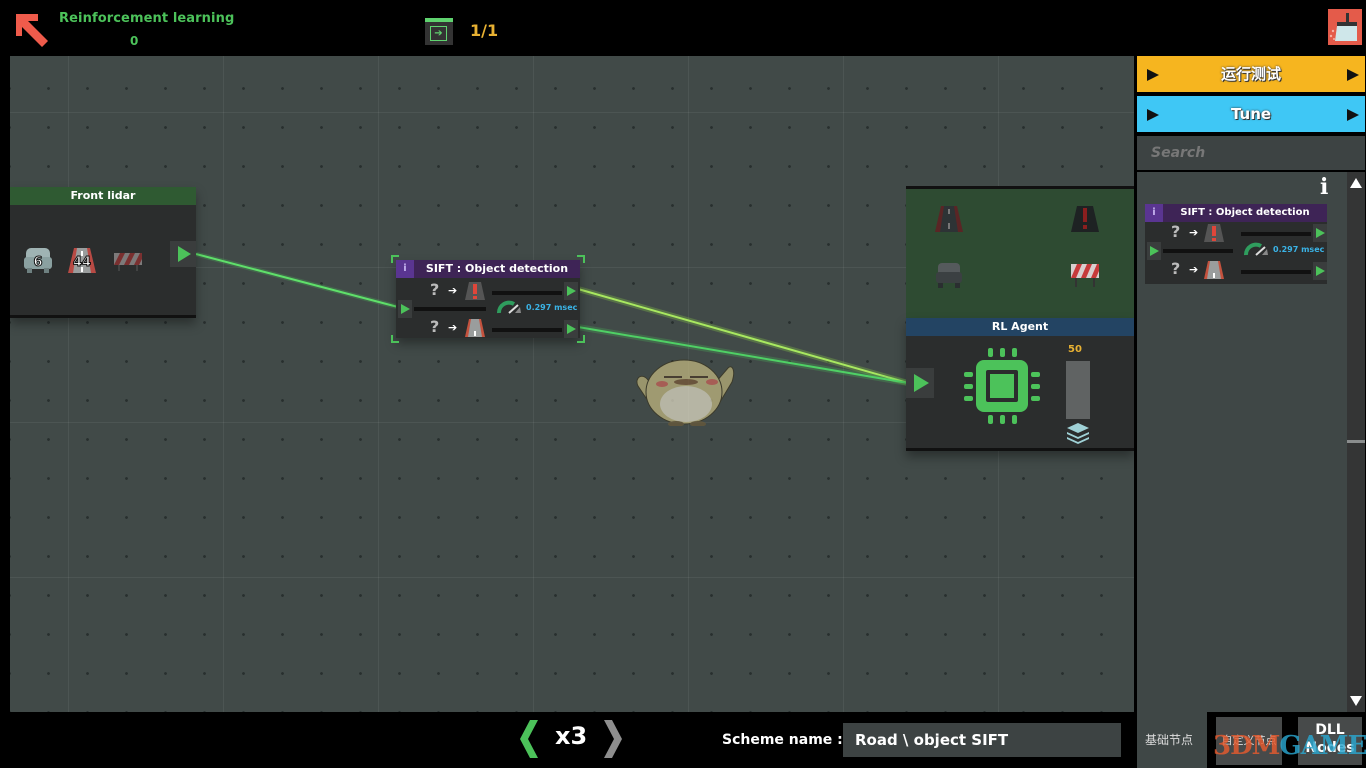 The height and width of the screenshot is (768, 1366). Describe the element at coordinates (743, 355) in the screenshot. I see `wire-sift-road-to-rl` at that location.